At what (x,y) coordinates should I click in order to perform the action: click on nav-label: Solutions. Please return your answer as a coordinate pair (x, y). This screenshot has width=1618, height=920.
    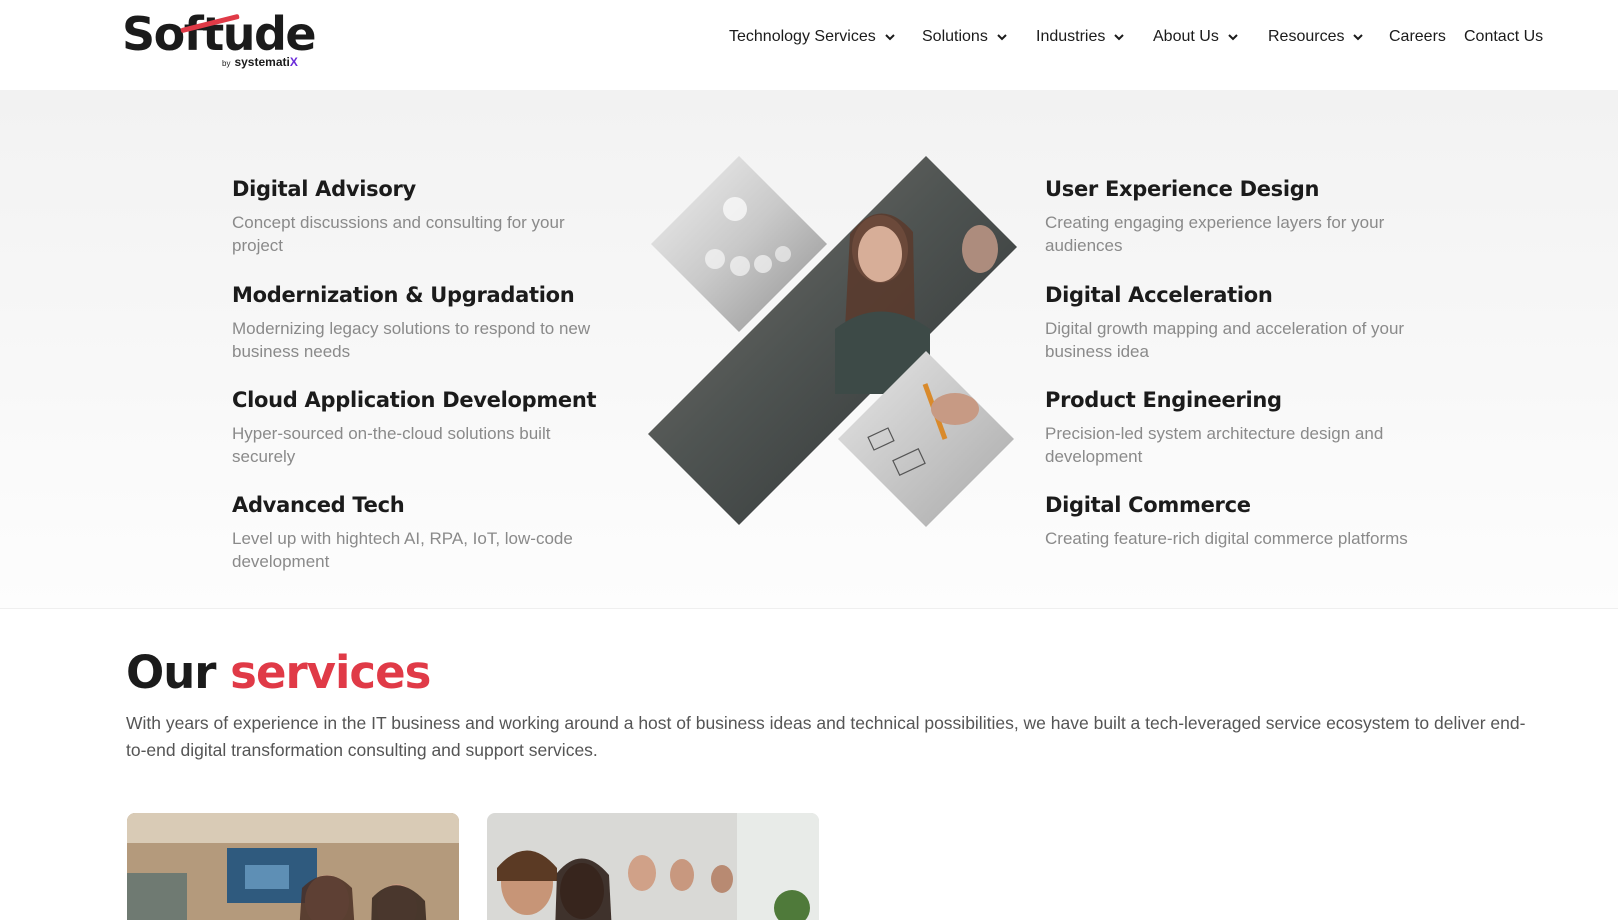
    Looking at the image, I should click on (955, 36).